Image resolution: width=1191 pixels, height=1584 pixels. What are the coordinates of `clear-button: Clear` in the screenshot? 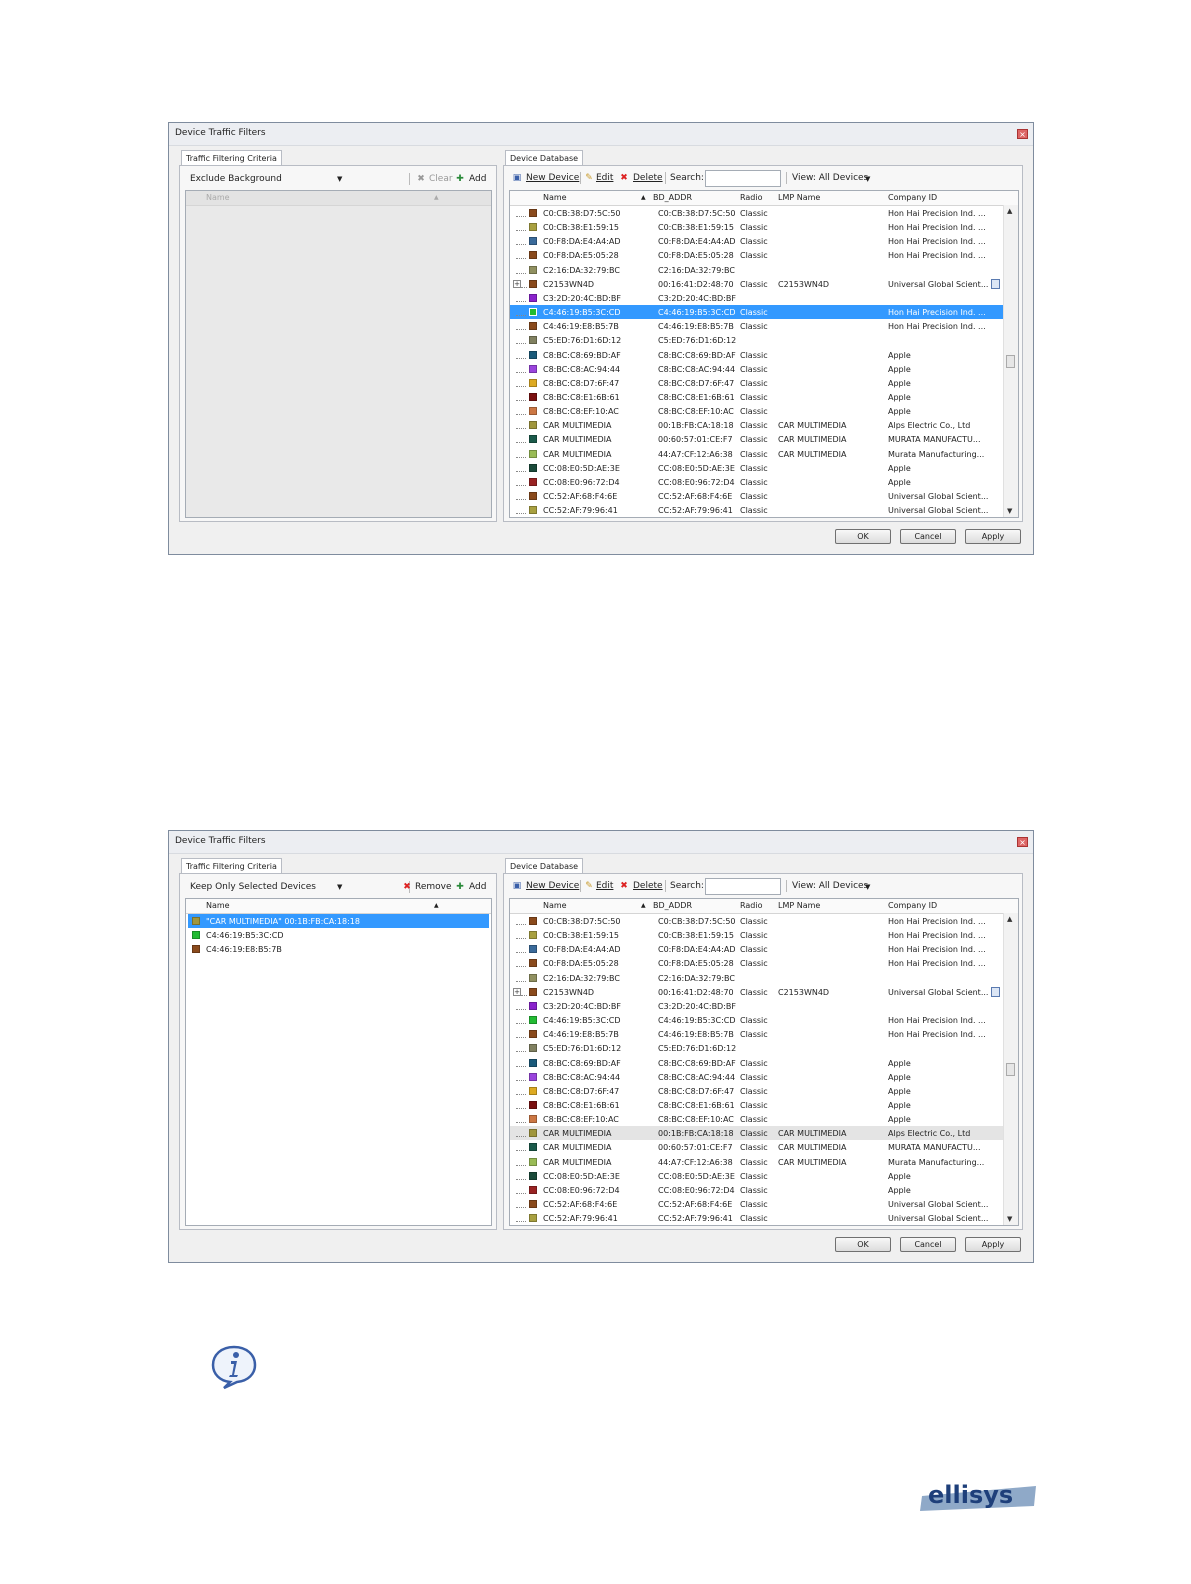 It's located at (441, 179).